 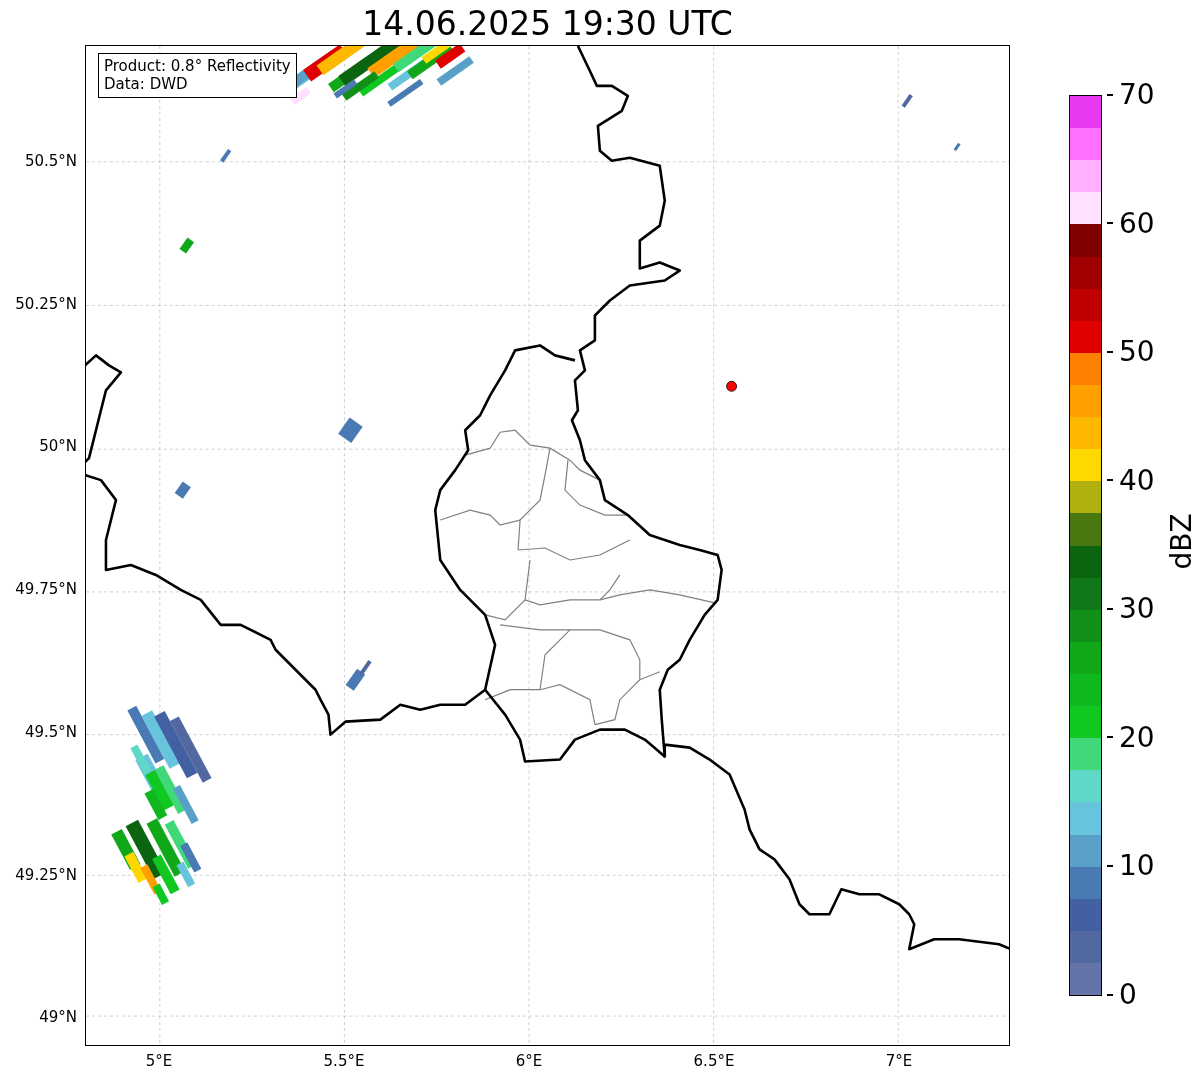 What do you see at coordinates (731, 386) in the screenshot?
I see `station-marker` at bounding box center [731, 386].